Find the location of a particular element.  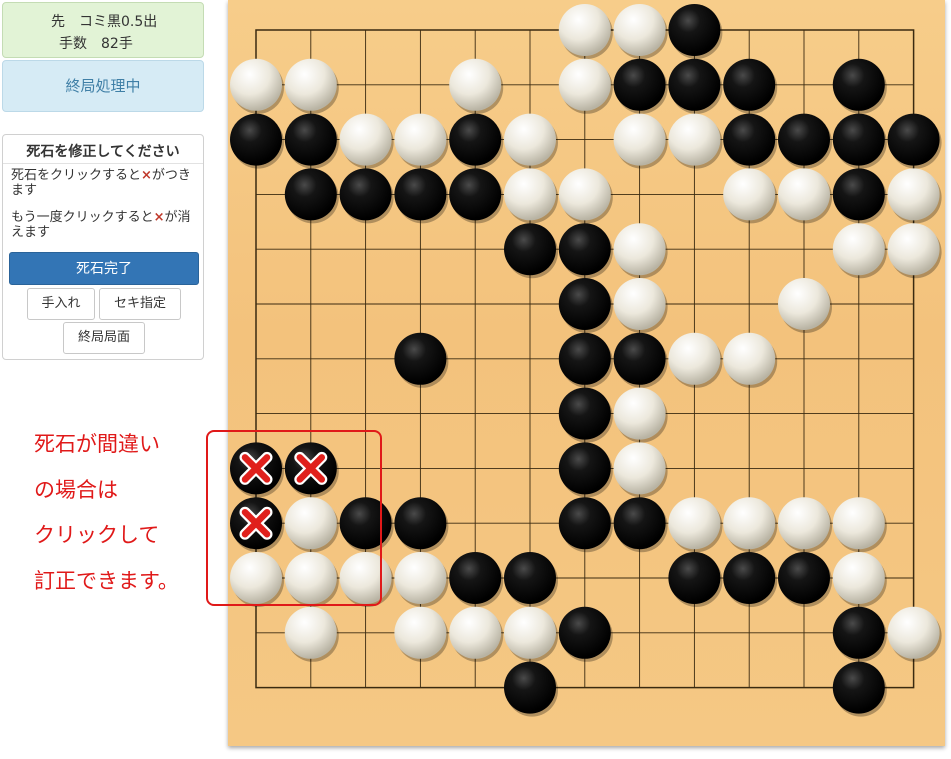

annotation-callout-box is located at coordinates (294, 518).